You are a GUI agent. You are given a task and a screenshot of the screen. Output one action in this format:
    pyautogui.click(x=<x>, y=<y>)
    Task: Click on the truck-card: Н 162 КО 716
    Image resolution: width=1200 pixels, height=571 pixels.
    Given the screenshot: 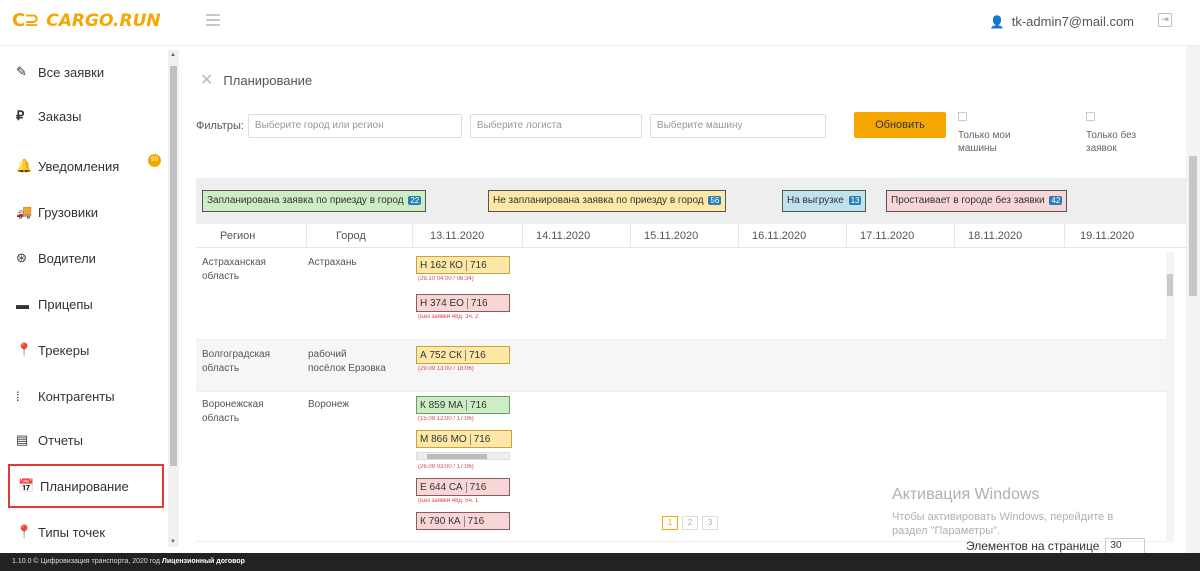 What is the action you would take?
    pyautogui.click(x=463, y=265)
    